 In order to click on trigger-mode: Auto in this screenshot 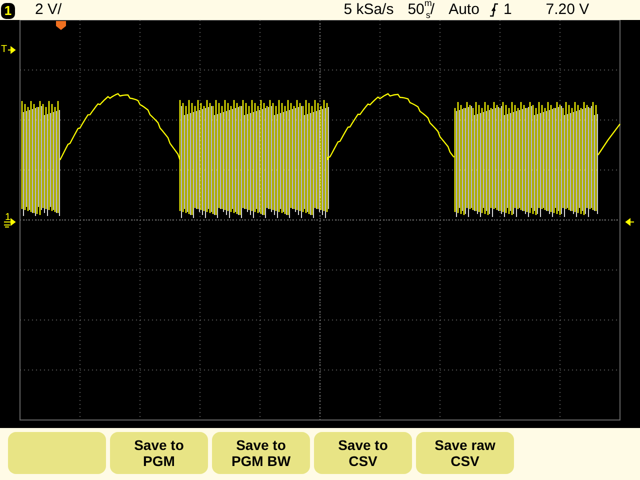, I will do `click(464, 10)`.